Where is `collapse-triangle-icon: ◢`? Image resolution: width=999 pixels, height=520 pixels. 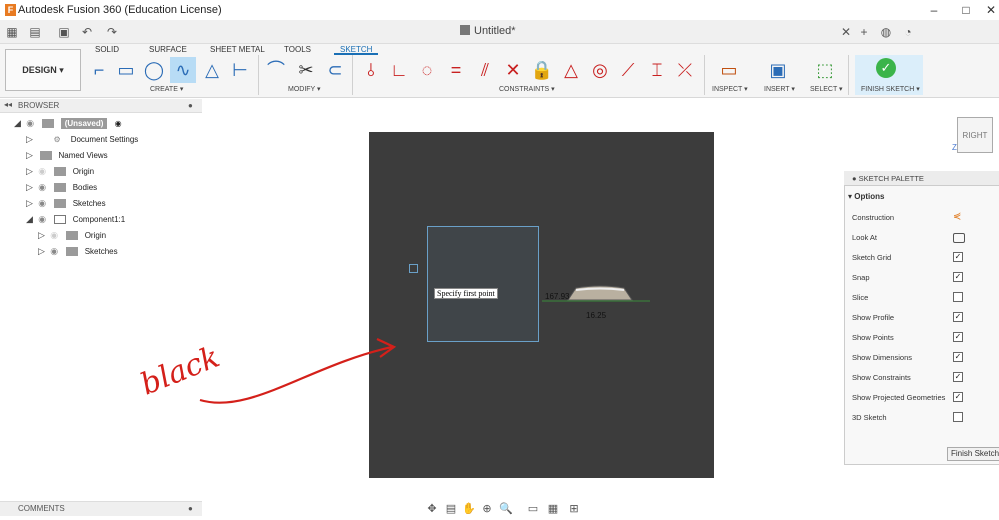 collapse-triangle-icon: ◢ is located at coordinates (30, 219).